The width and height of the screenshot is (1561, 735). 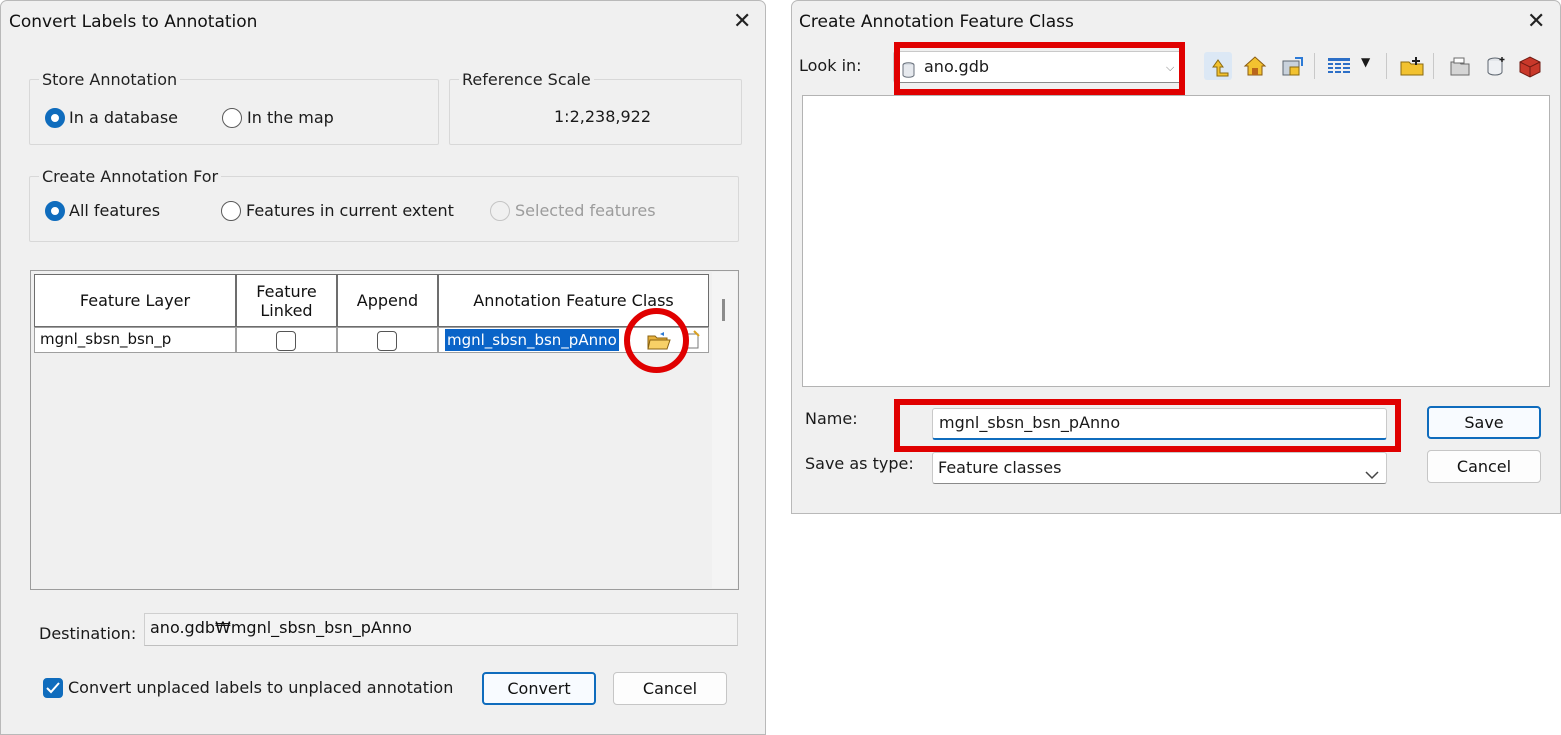 What do you see at coordinates (1039, 68) in the screenshot?
I see `highlight-look-in` at bounding box center [1039, 68].